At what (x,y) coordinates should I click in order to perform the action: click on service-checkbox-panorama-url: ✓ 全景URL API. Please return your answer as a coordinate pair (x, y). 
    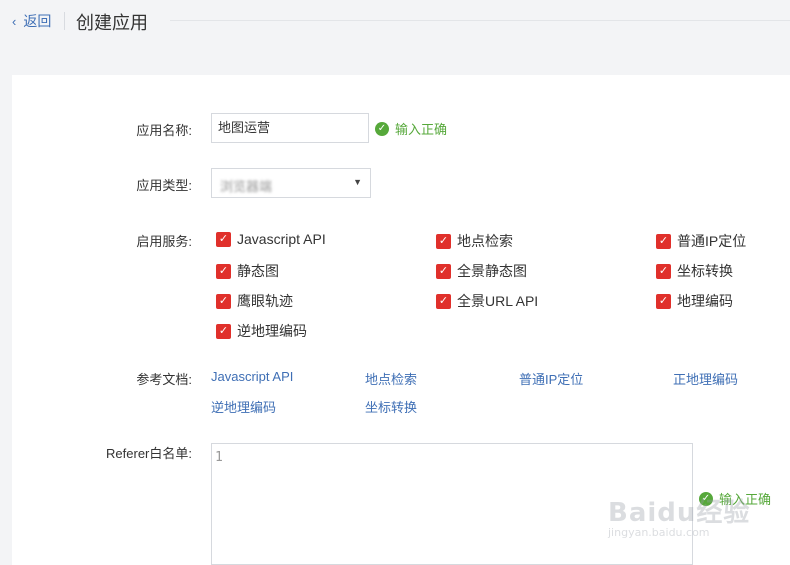
    Looking at the image, I should click on (487, 301).